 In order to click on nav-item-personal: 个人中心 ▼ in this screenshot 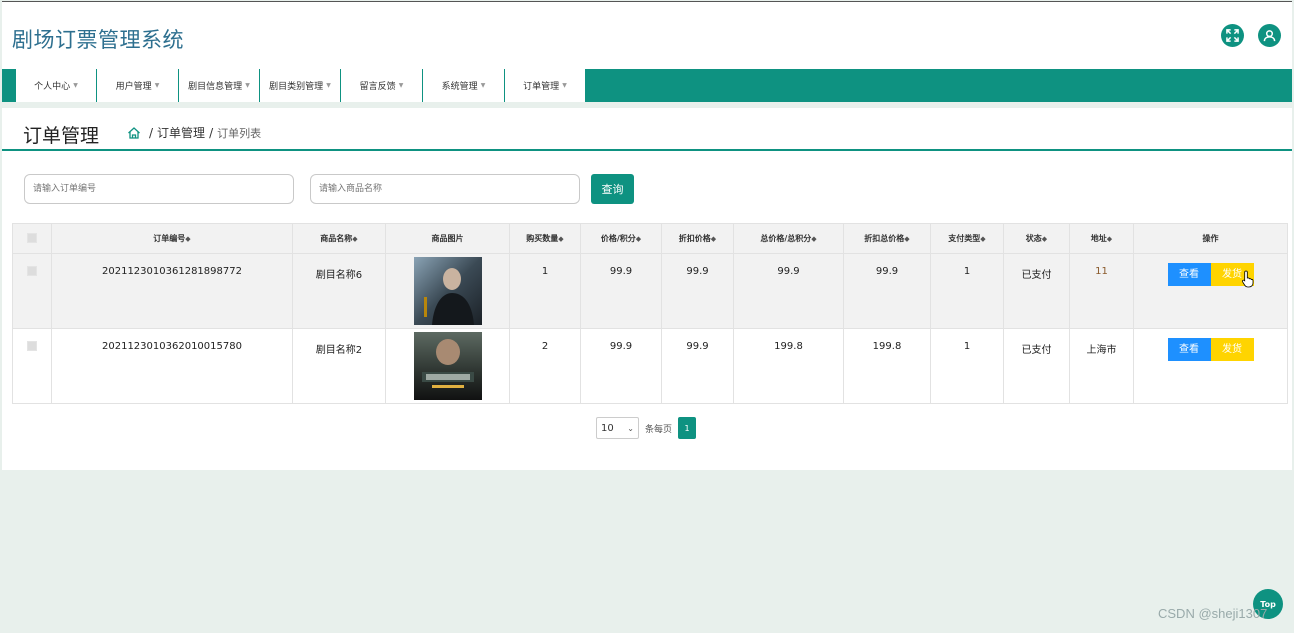, I will do `click(56, 85)`.